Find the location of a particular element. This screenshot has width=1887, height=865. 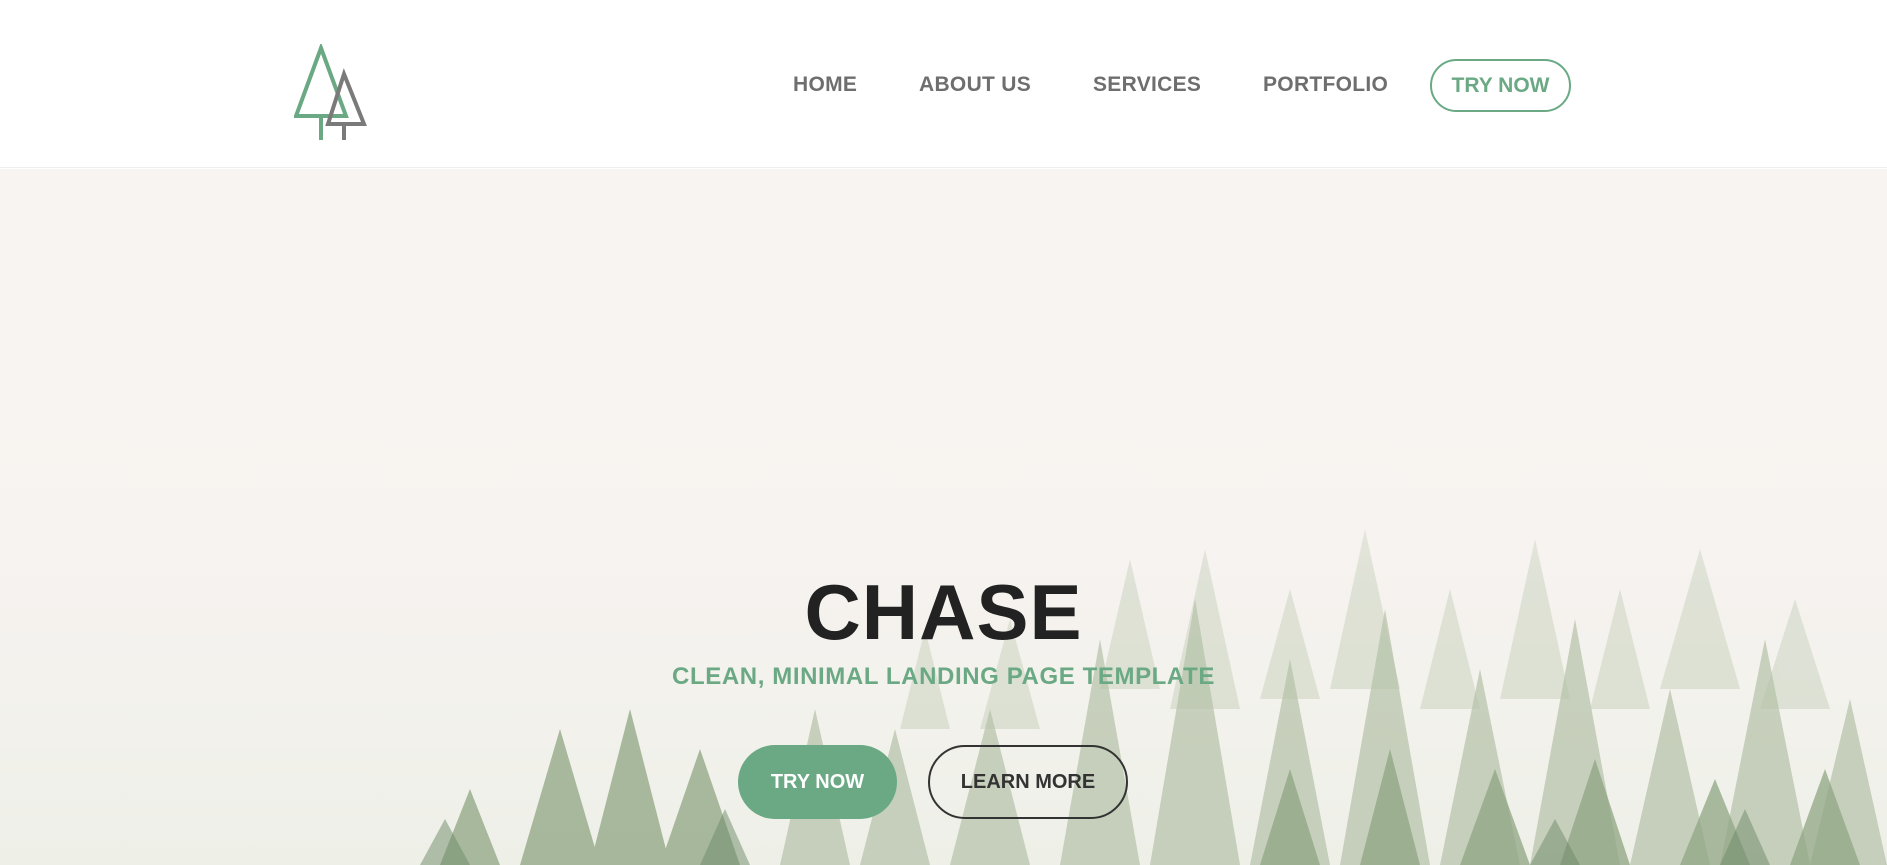

nav-about-link: ABOUT US is located at coordinates (975, 85).